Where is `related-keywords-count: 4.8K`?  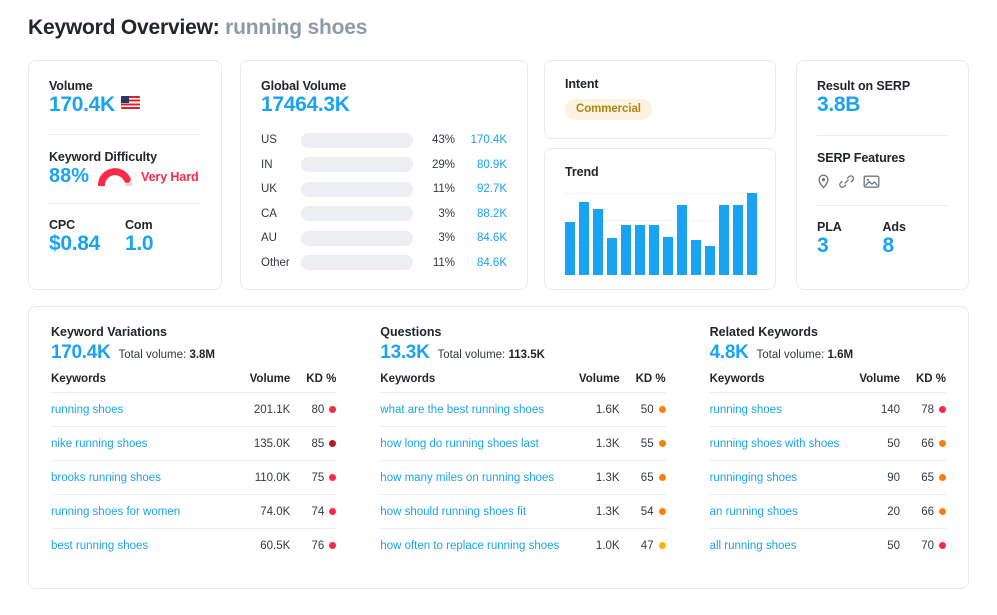 related-keywords-count: 4.8K is located at coordinates (729, 352).